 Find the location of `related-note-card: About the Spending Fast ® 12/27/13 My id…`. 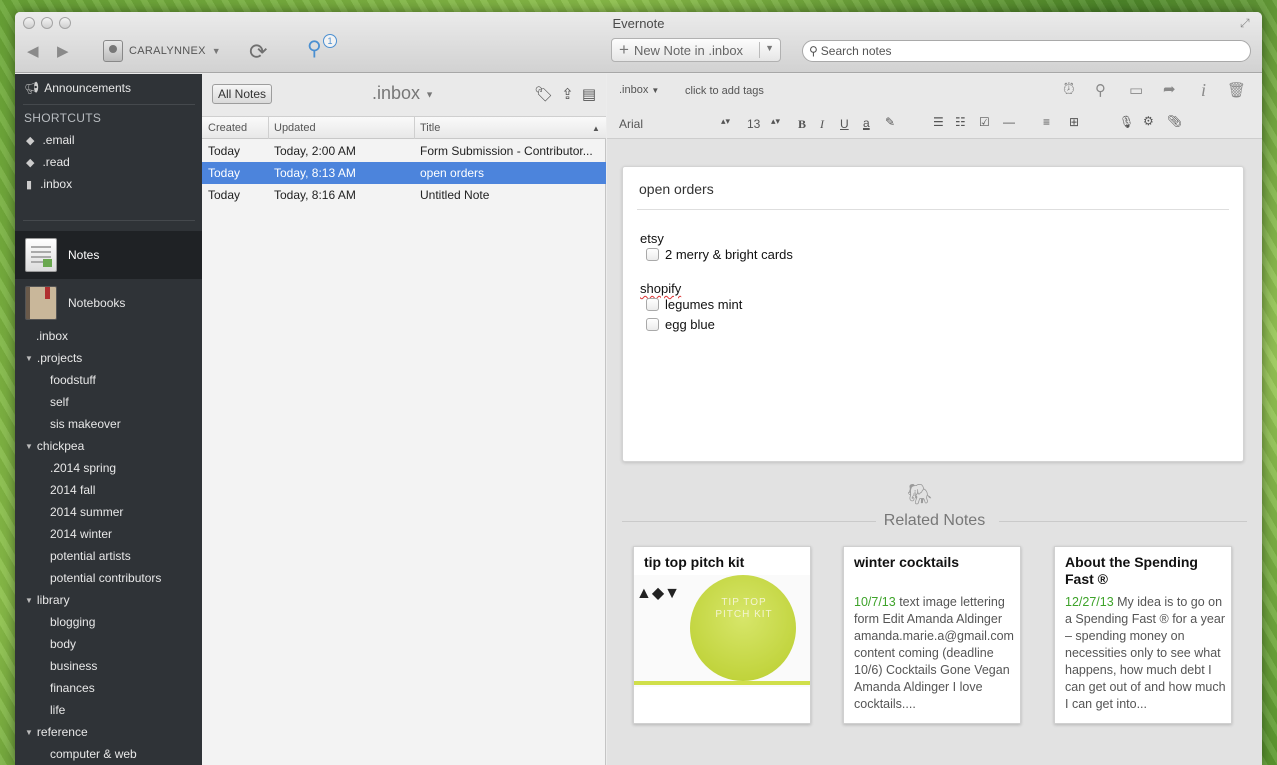

related-note-card: About the Spending Fast ® 12/27/13 My id… is located at coordinates (1143, 635).